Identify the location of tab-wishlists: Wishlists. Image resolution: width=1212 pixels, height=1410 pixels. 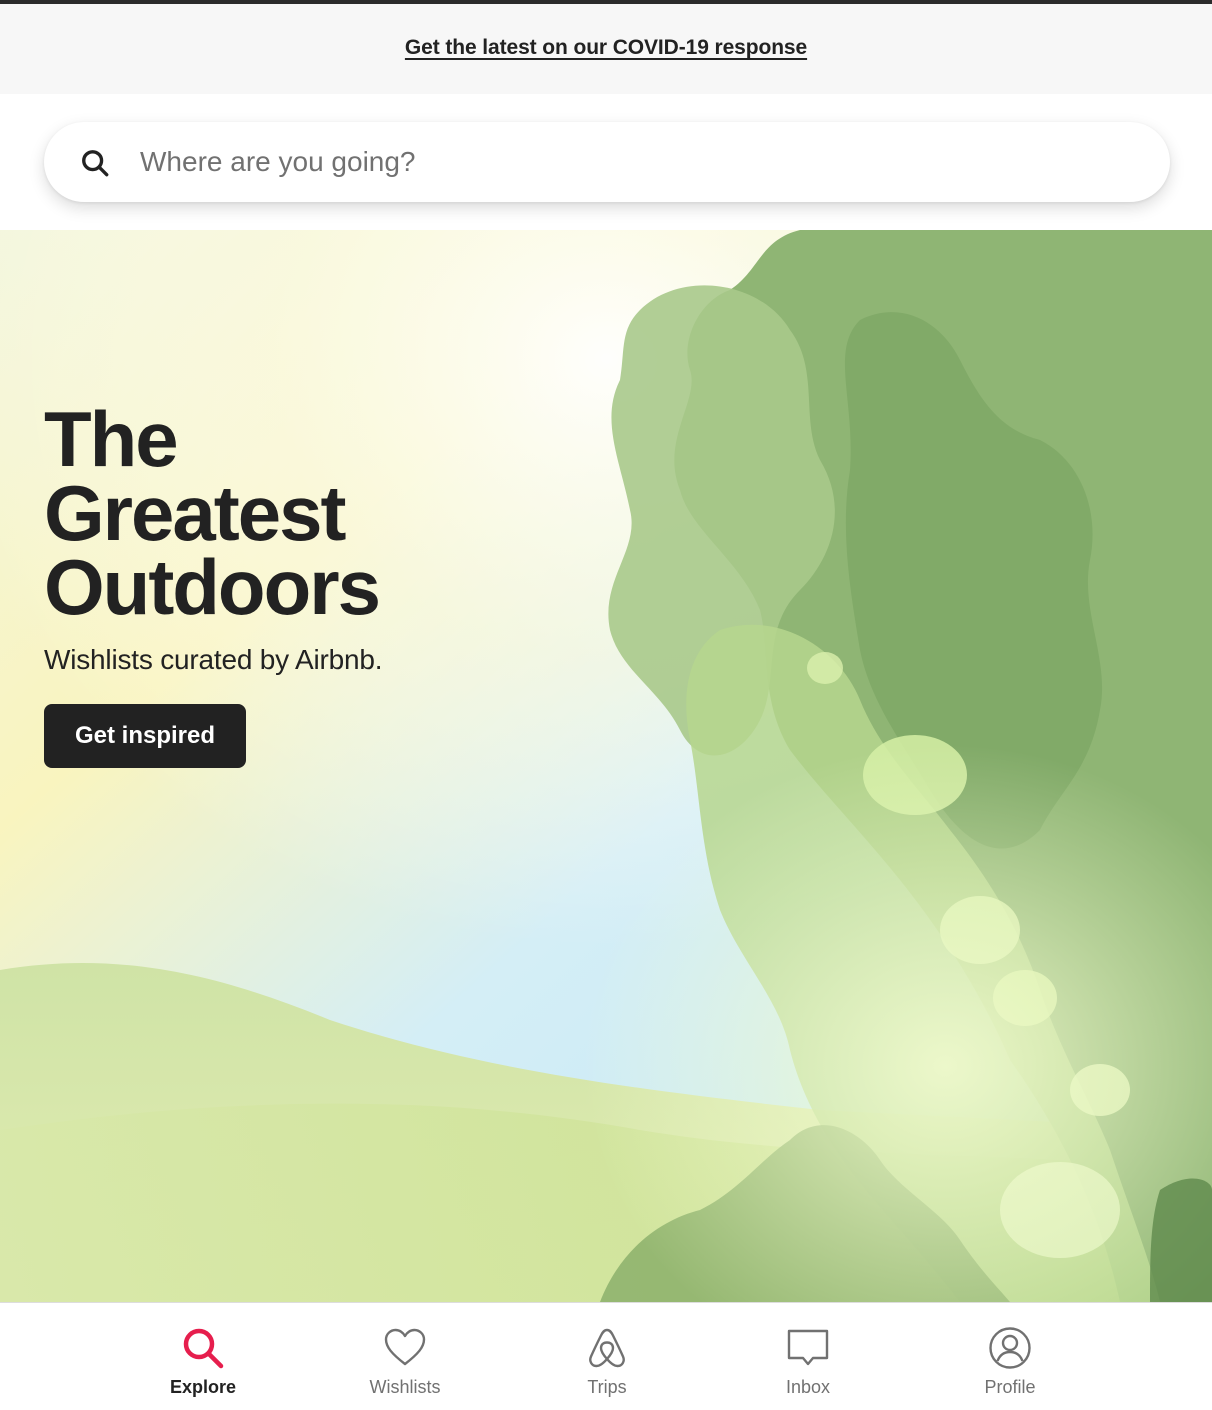
(405, 1356).